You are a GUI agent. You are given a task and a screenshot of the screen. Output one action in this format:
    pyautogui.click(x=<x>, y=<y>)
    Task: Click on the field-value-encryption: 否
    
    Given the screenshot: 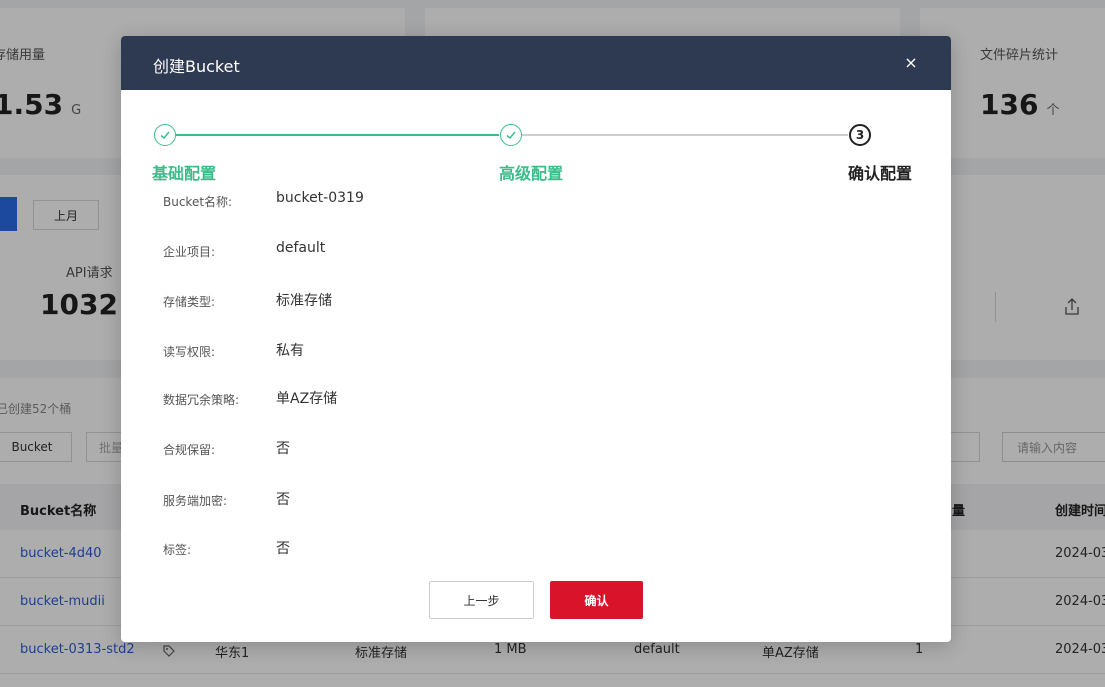 What is the action you would take?
    pyautogui.click(x=283, y=500)
    